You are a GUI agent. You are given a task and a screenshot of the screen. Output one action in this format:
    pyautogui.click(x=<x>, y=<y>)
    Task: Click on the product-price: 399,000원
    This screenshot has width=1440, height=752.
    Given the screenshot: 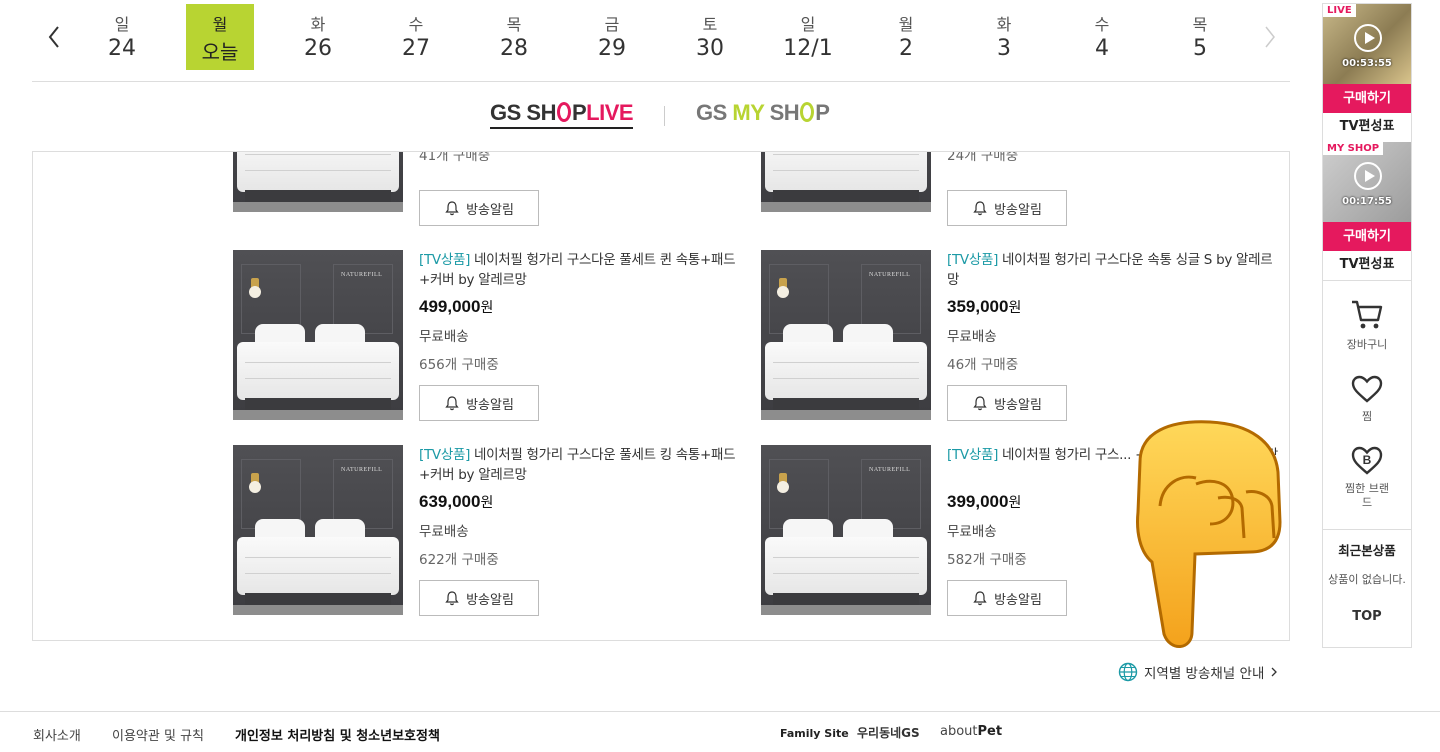 What is the action you would take?
    pyautogui.click(x=984, y=501)
    